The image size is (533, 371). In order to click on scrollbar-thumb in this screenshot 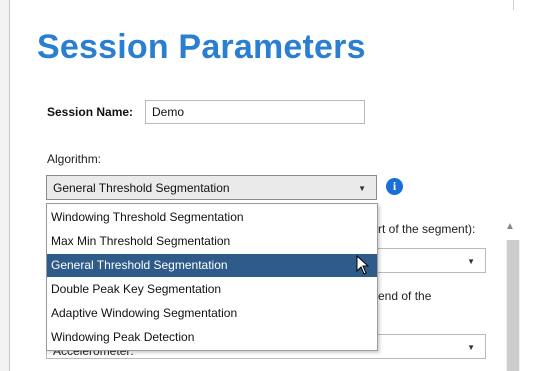, I will do `click(513, 305)`.